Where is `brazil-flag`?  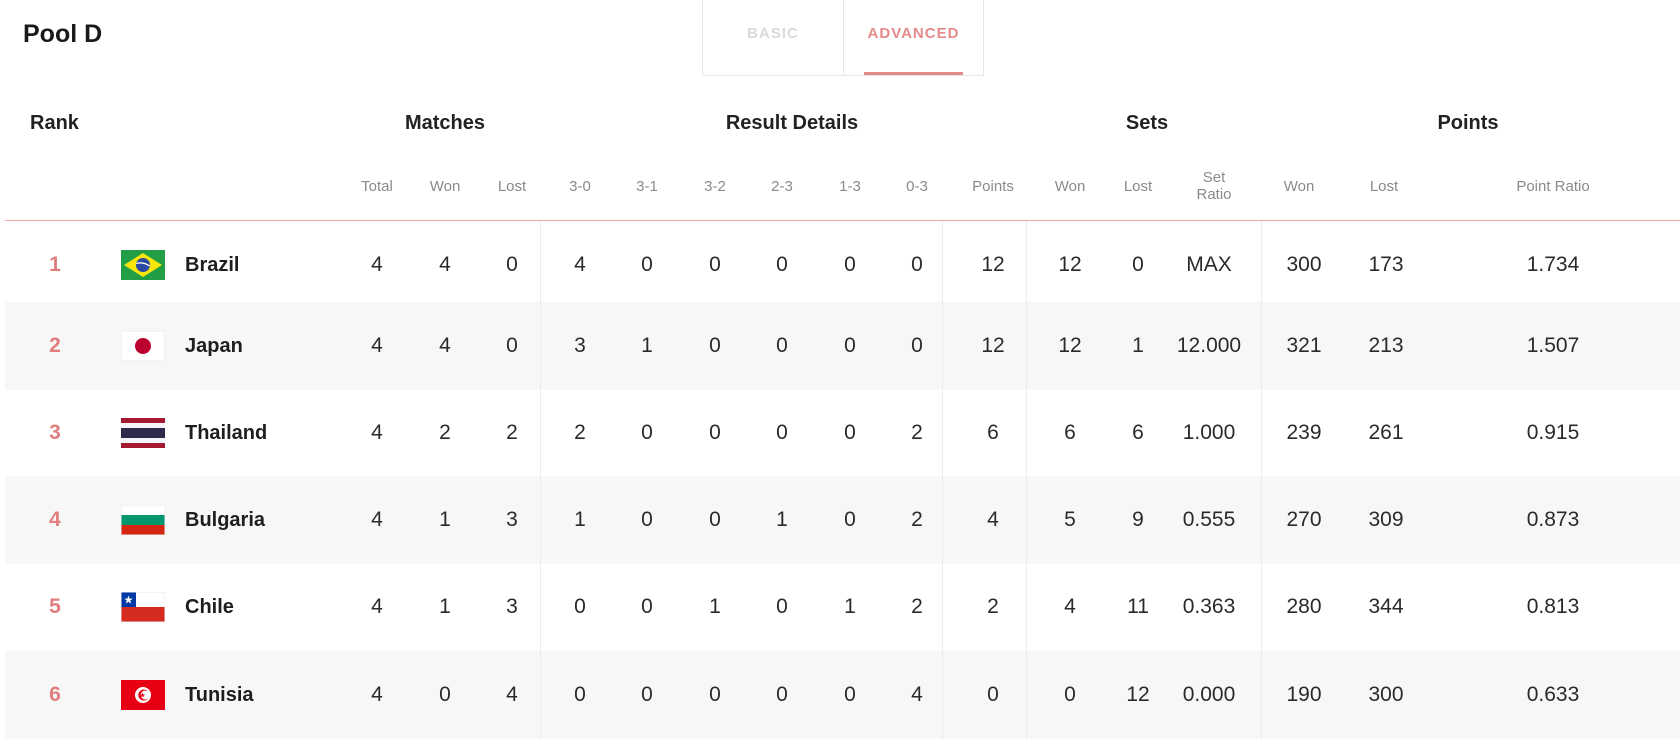
brazil-flag is located at coordinates (143, 265).